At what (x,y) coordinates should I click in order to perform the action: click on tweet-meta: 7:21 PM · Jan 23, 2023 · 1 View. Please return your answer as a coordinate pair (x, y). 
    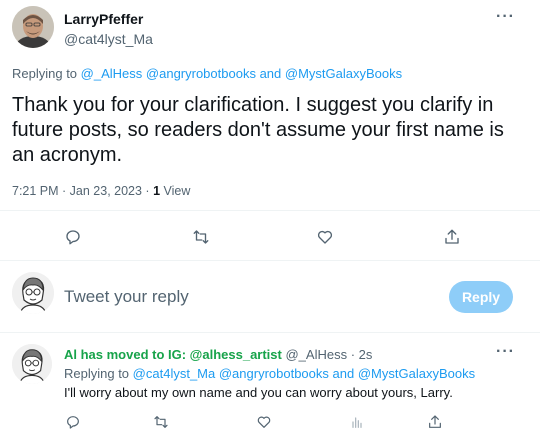
    Looking at the image, I should click on (101, 191).